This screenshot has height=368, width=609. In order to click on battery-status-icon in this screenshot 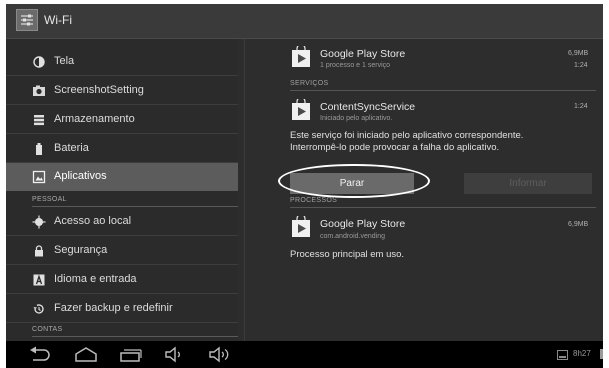, I will do `click(601, 354)`.